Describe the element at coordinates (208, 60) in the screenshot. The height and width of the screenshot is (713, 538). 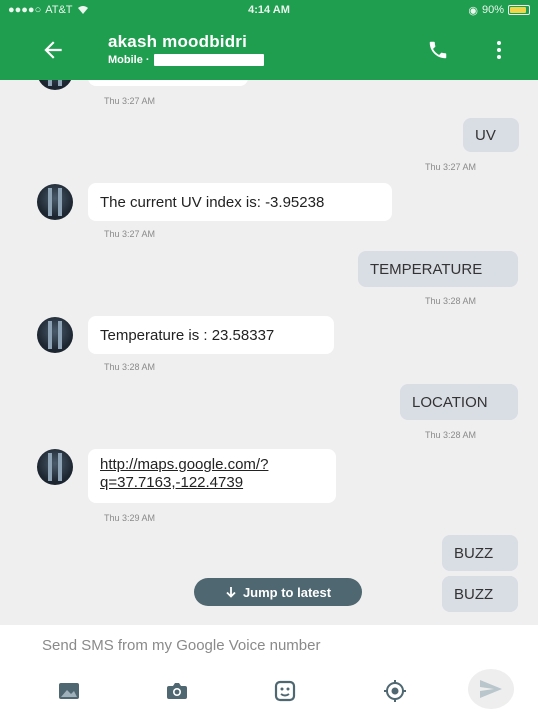
I see `redacted-number` at that location.